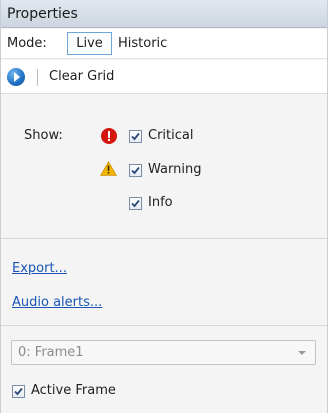  What do you see at coordinates (109, 136) in the screenshot?
I see `error-icon` at bounding box center [109, 136].